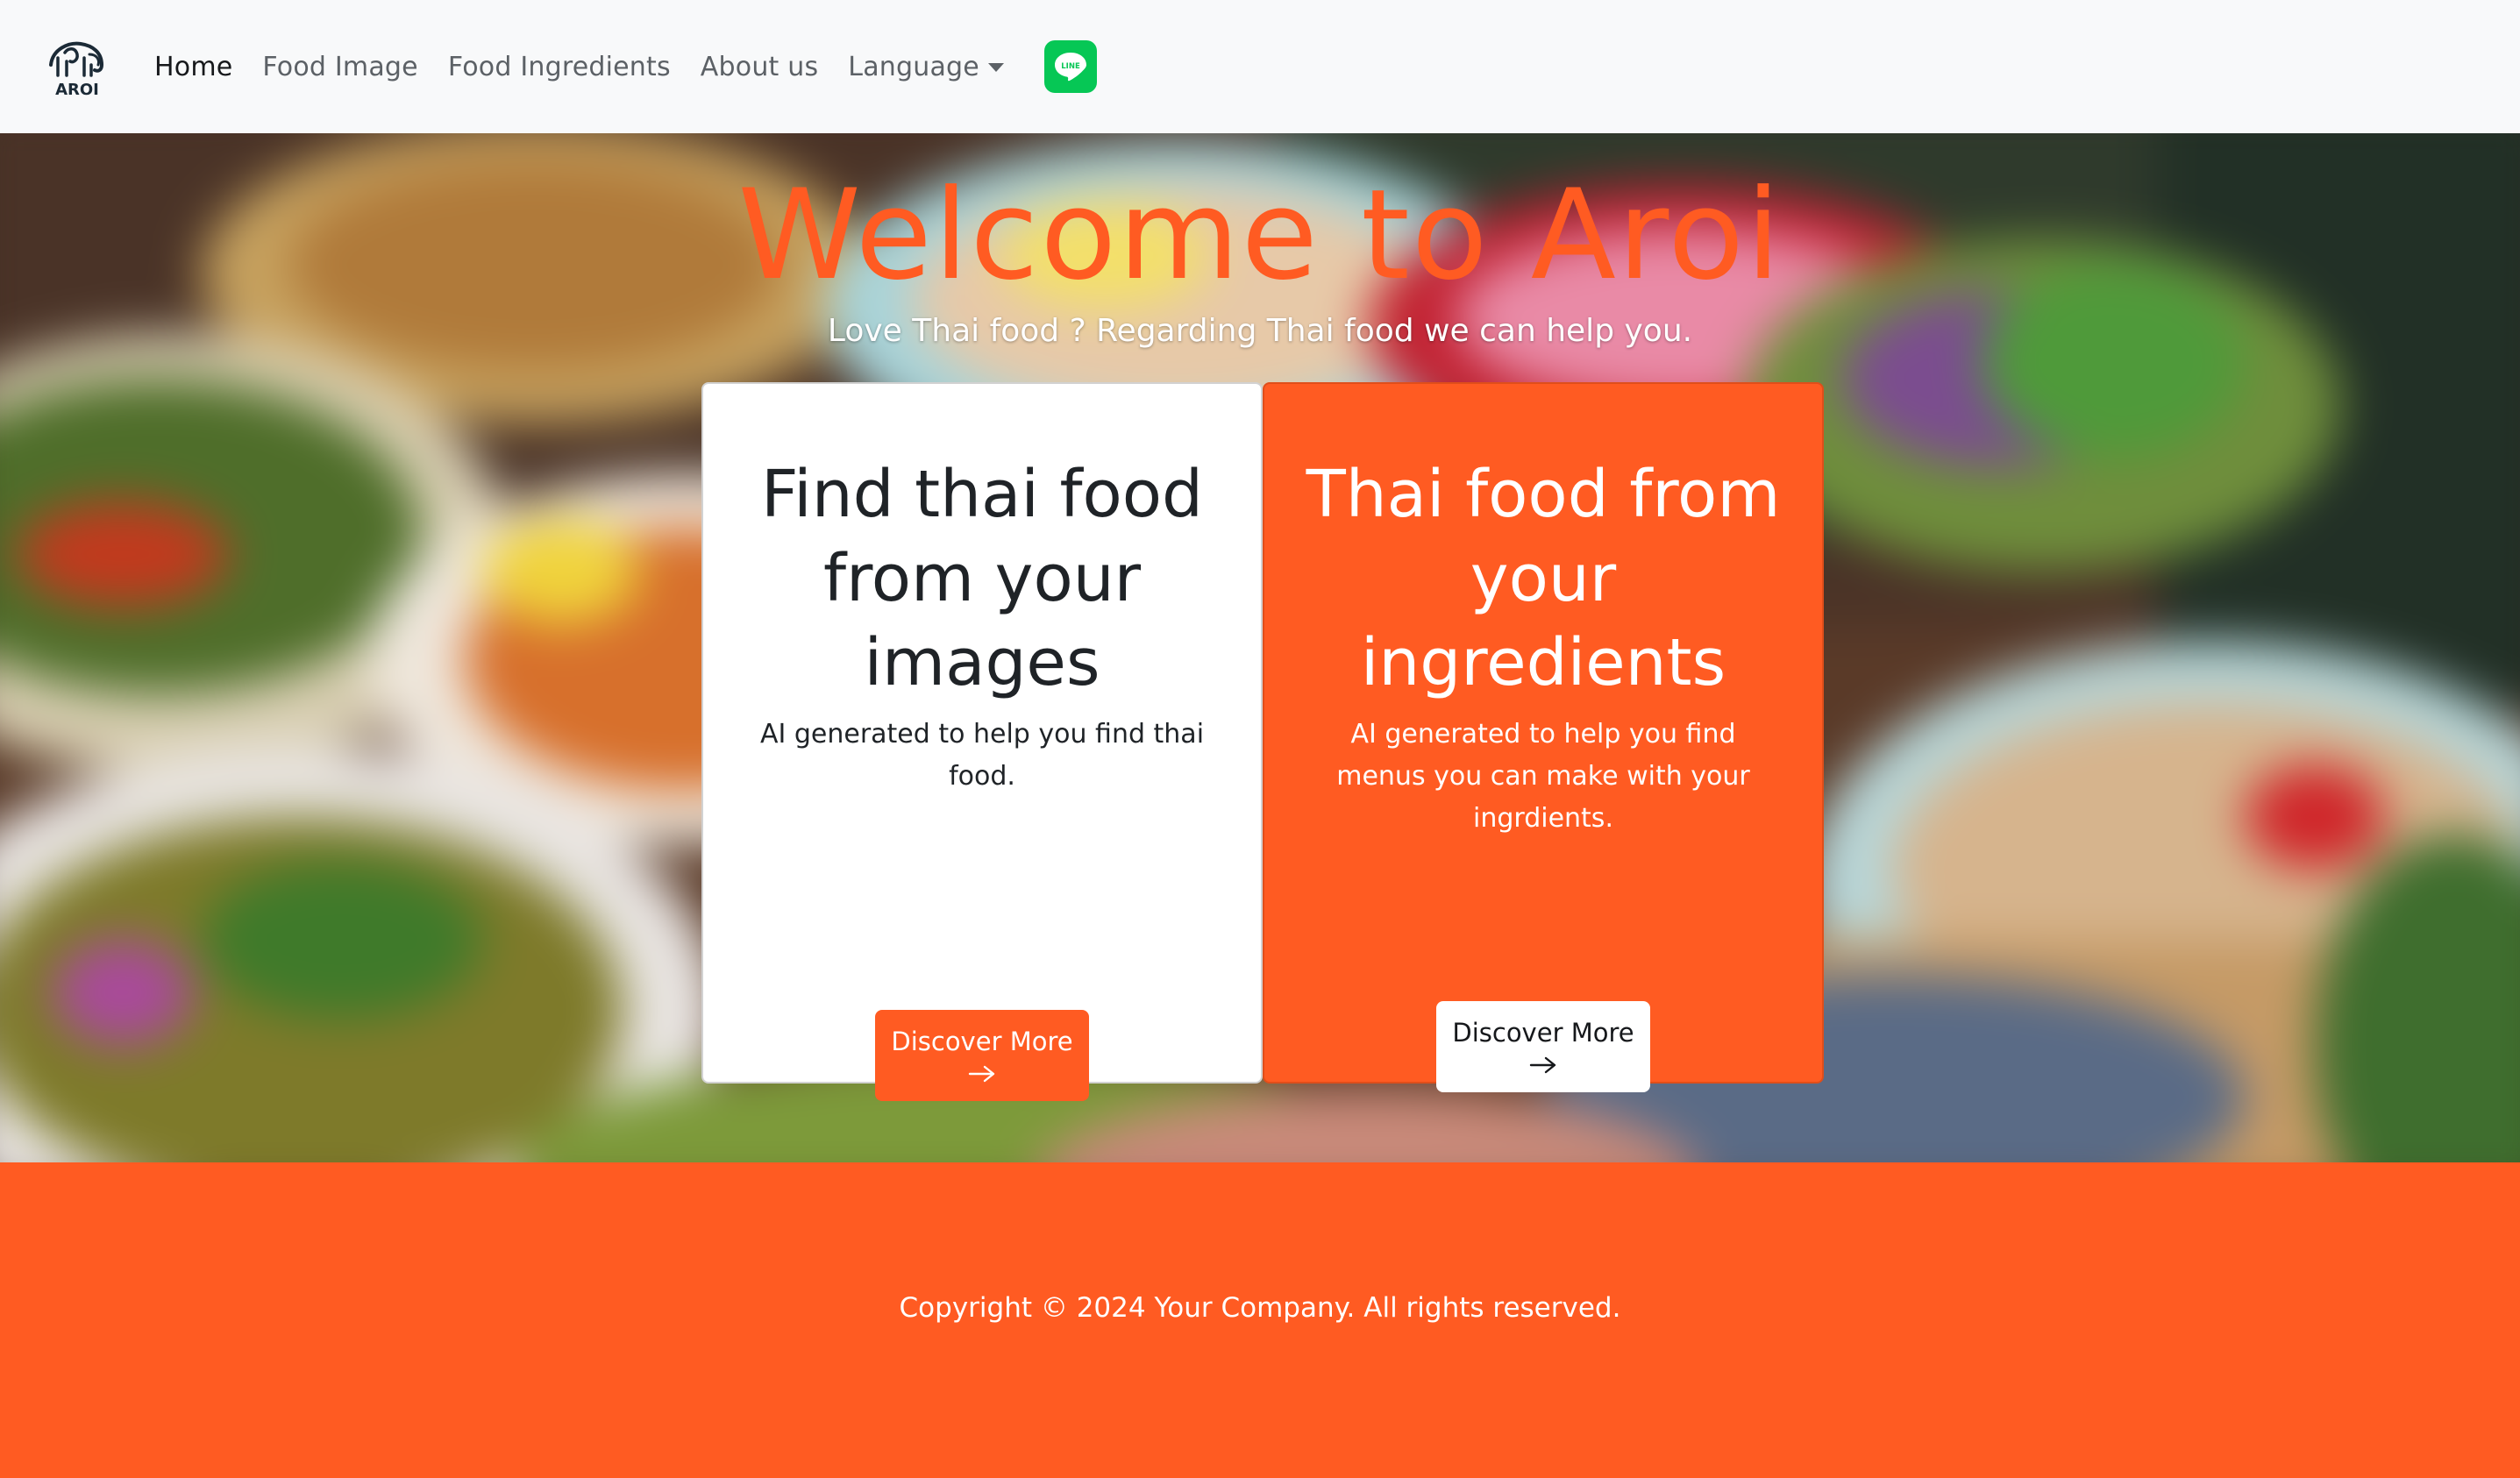 The image size is (2520, 1478). I want to click on discover-more-button-ingredients: Discover More, so click(1543, 1046).